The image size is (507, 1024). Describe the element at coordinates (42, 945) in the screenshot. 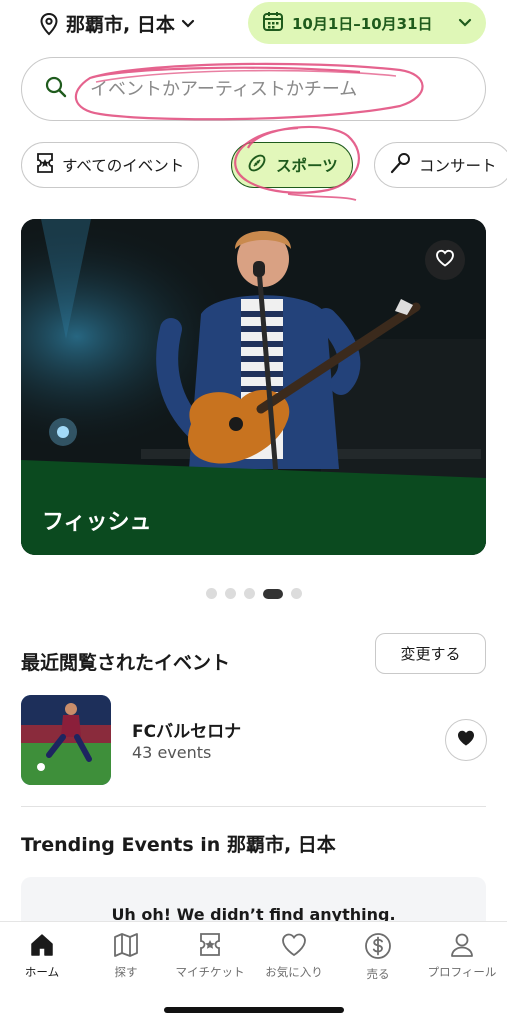

I see `home-icon` at that location.